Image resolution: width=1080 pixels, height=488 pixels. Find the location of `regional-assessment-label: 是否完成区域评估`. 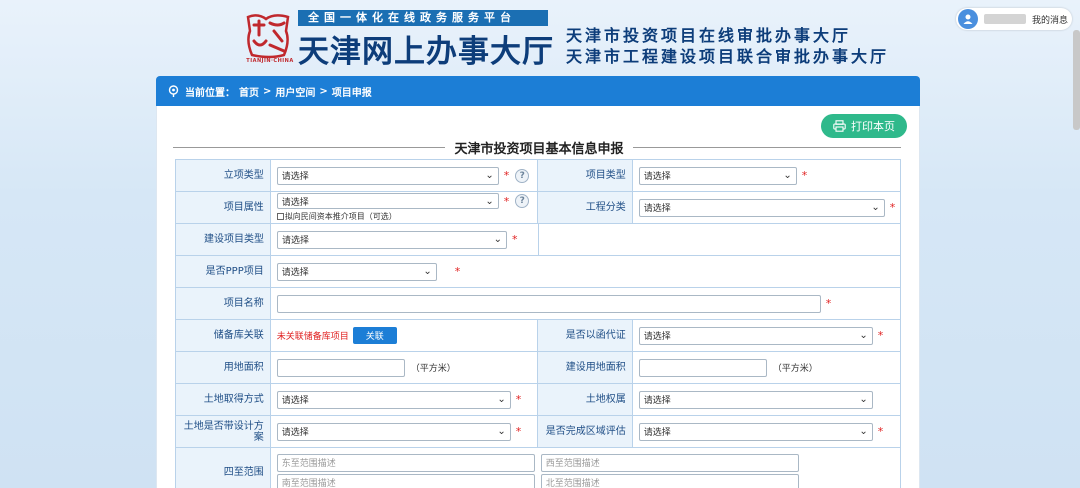

regional-assessment-label: 是否完成区域评估 is located at coordinates (585, 431).